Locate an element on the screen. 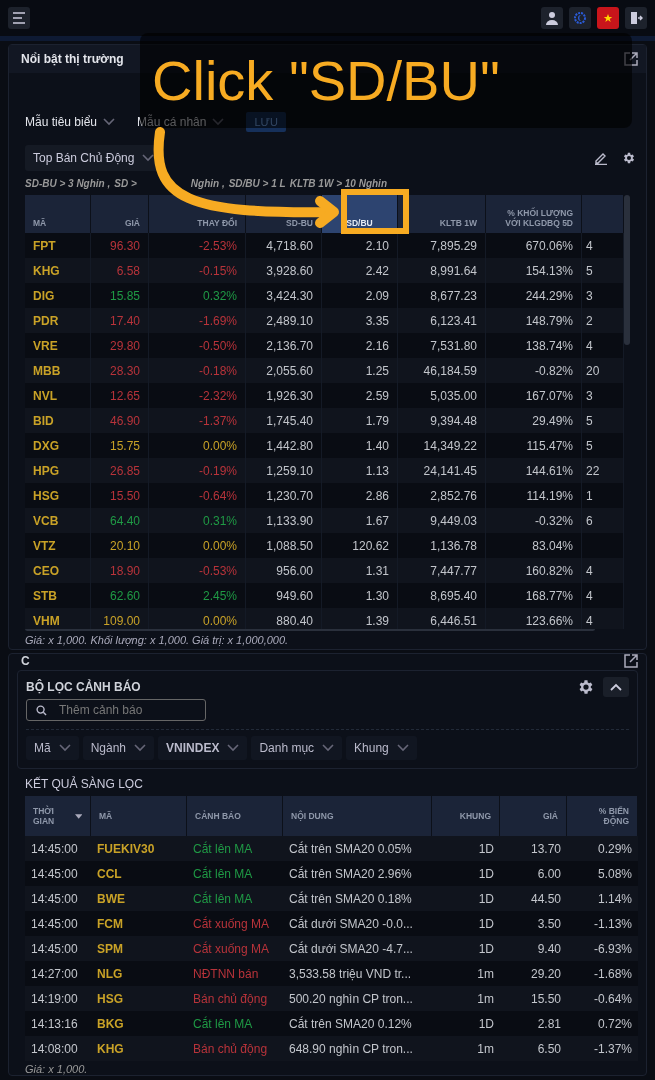 The height and width of the screenshot is (1080, 655). symbol-cell: VTZ is located at coordinates (58, 545).